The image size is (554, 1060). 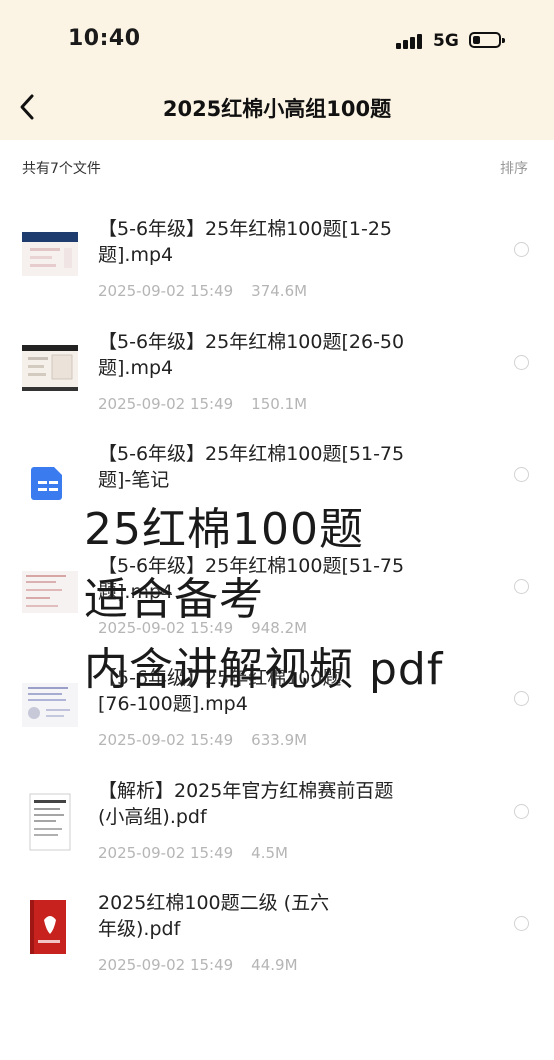 What do you see at coordinates (514, 168) in the screenshot?
I see `sort-button: 排序` at bounding box center [514, 168].